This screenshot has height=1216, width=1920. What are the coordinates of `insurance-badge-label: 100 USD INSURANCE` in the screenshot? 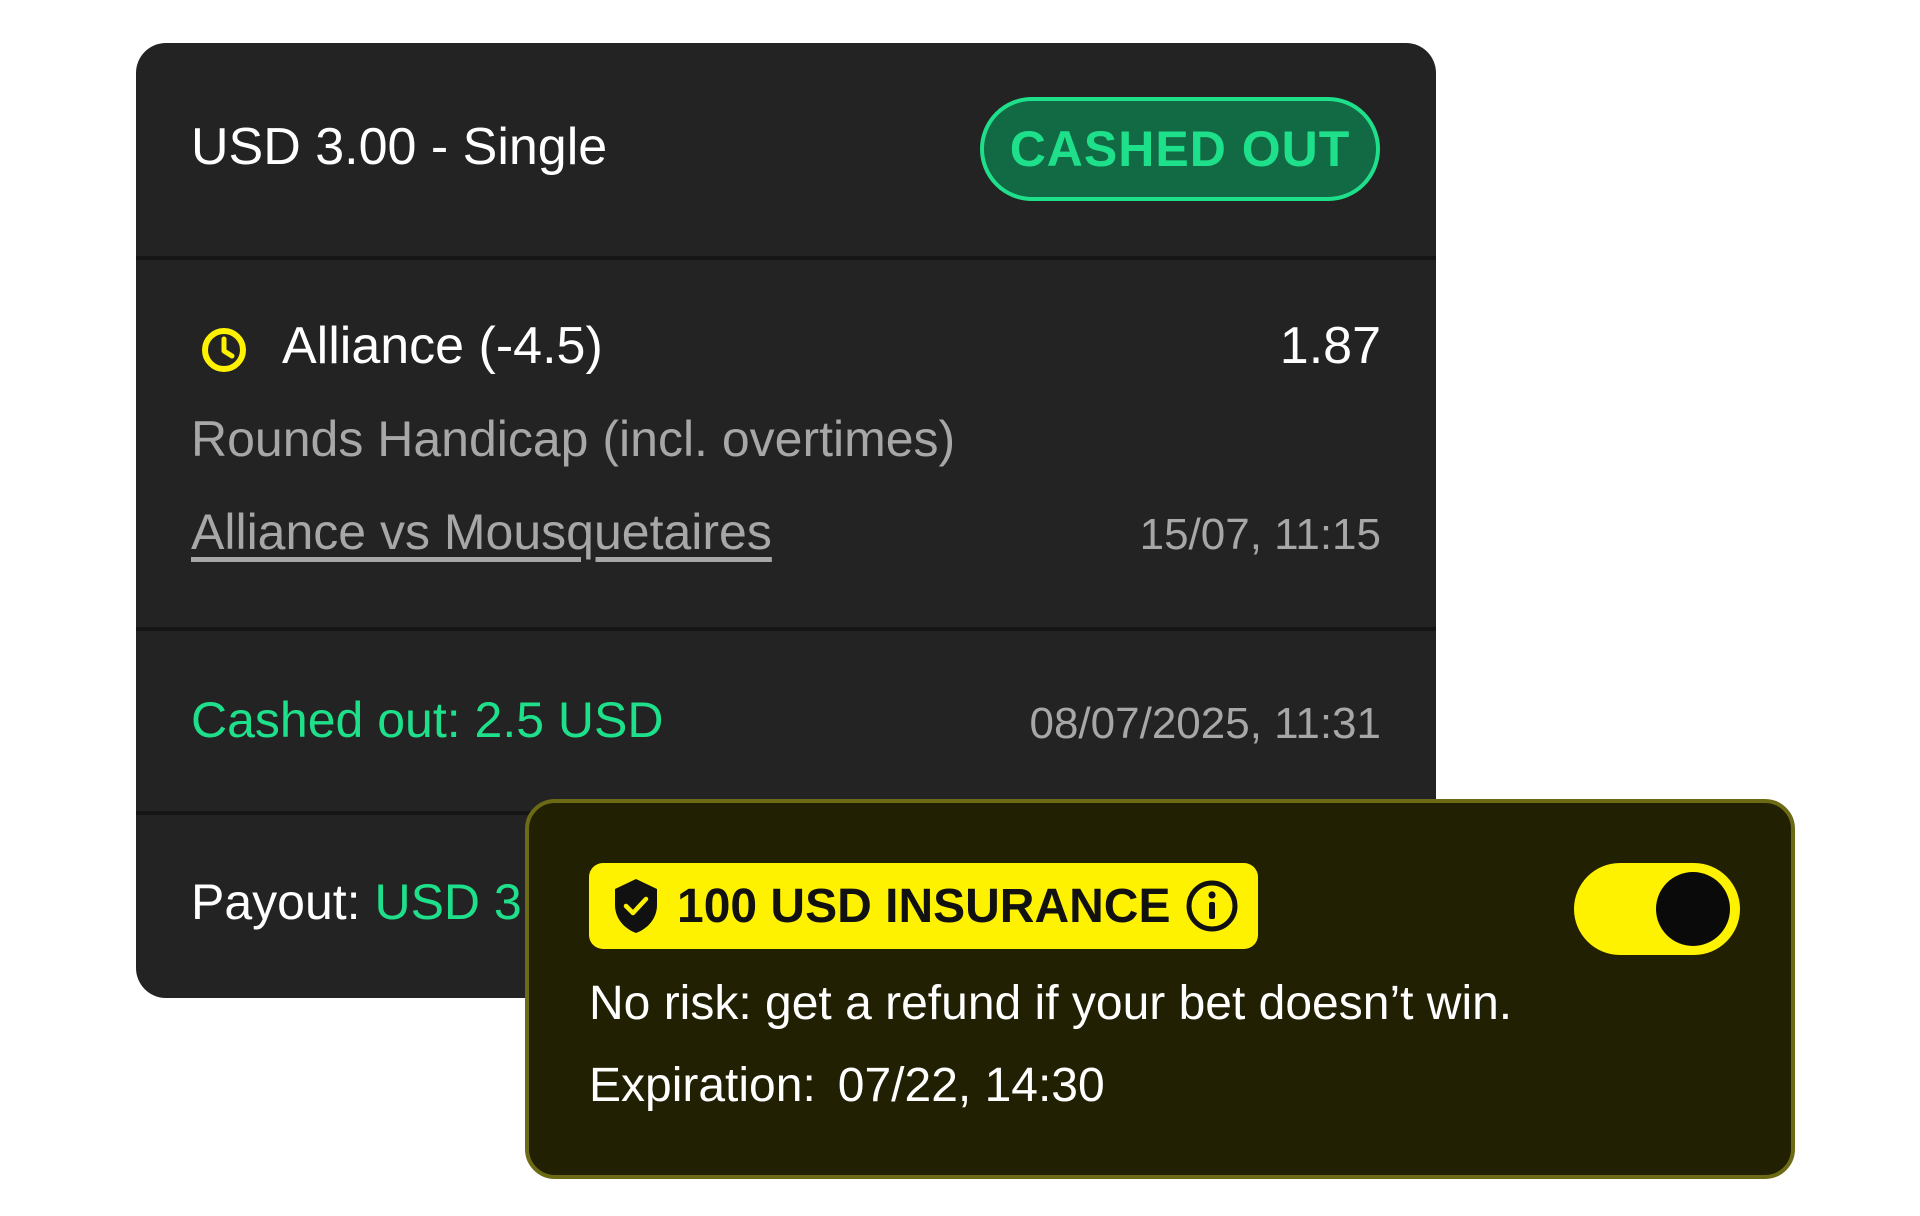 It's located at (924, 906).